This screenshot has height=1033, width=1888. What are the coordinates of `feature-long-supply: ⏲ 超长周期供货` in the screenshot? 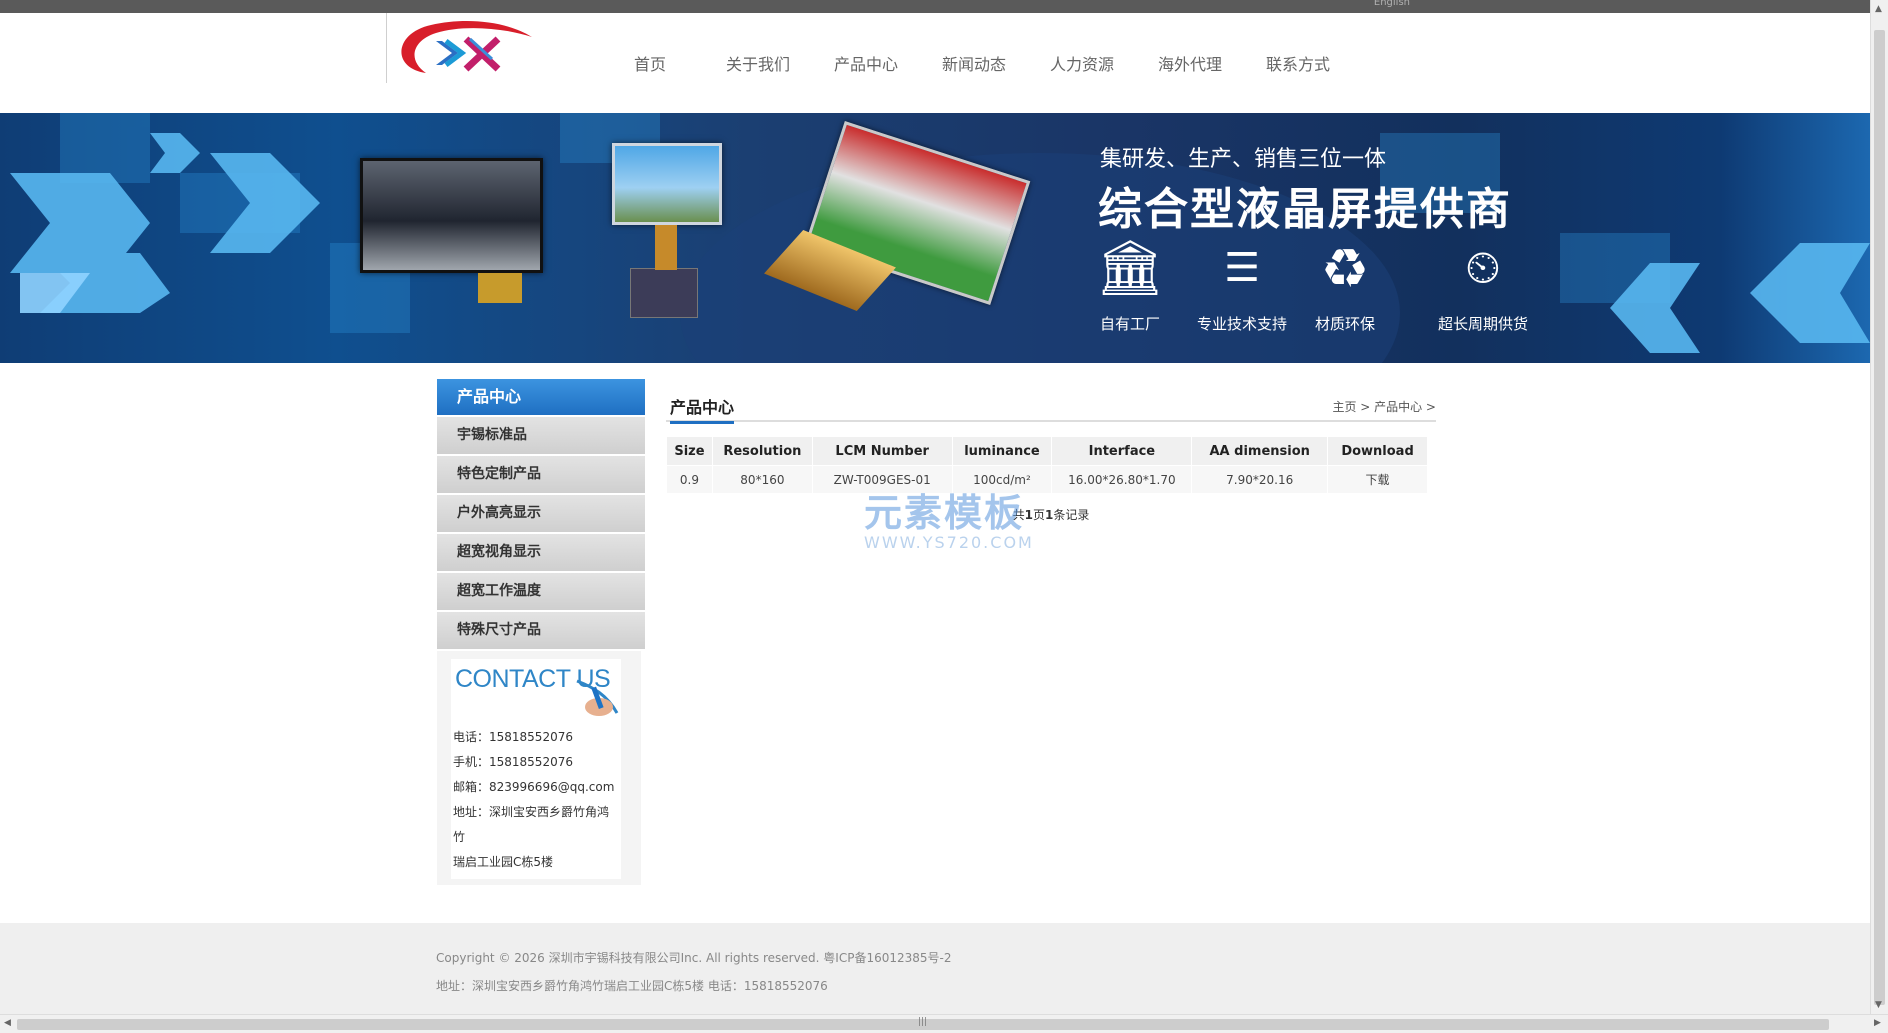 It's located at (1483, 283).